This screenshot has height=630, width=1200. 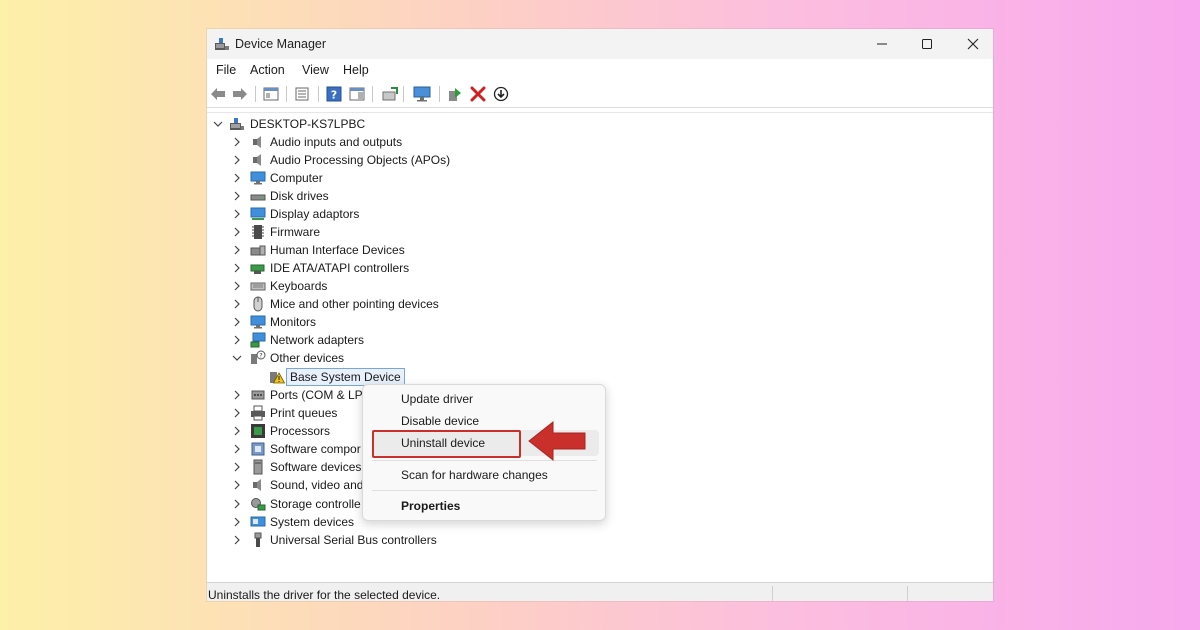 What do you see at coordinates (600, 358) in the screenshot?
I see `tree-item-other-devices: ? Other devices` at bounding box center [600, 358].